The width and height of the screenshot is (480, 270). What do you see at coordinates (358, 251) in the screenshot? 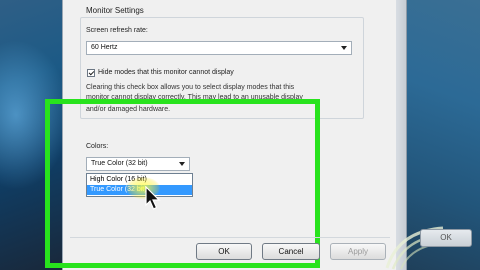
I see `apply-button: Apply` at bounding box center [358, 251].